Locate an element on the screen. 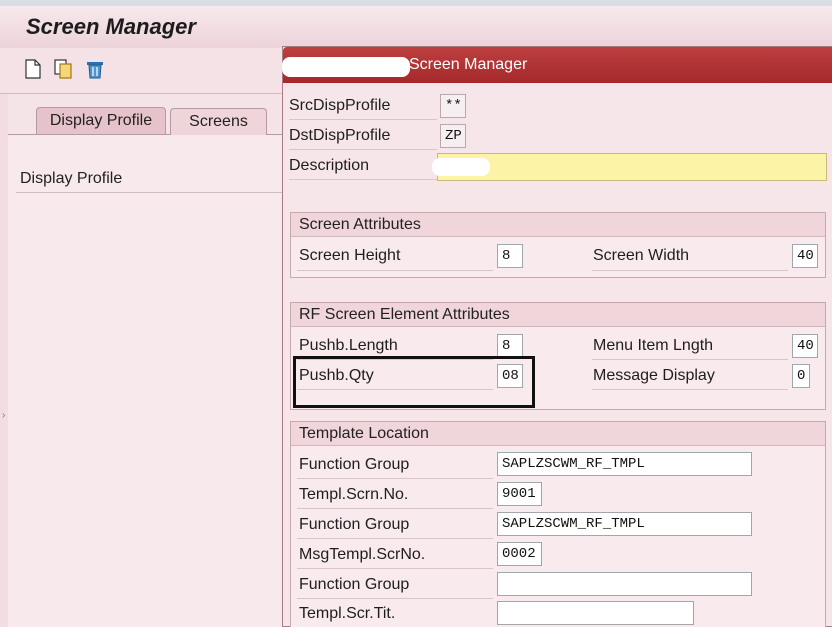  new-document-icon is located at coordinates (33, 69).